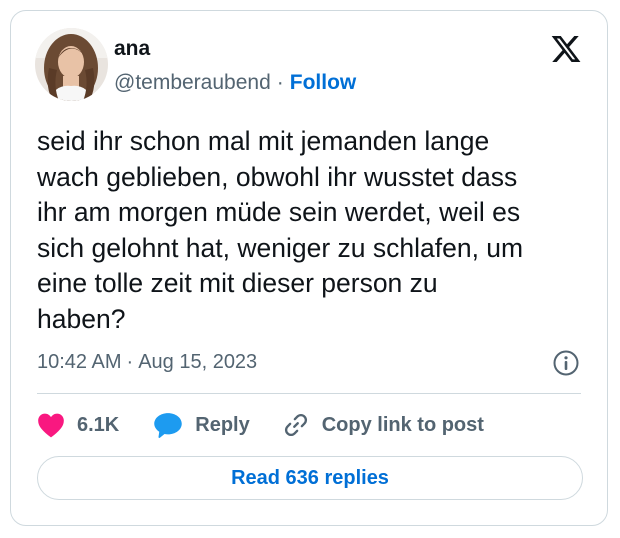 The image size is (620, 538). I want to click on divider, so click(309, 393).